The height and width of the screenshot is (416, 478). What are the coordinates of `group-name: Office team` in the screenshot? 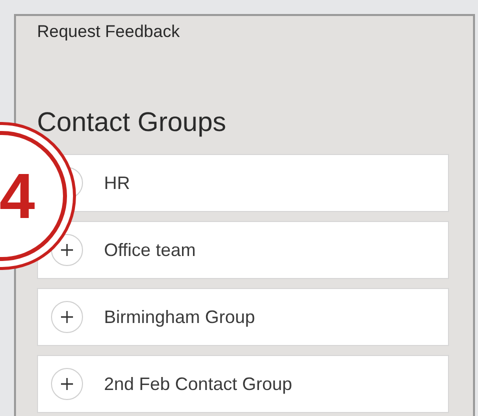 It's located at (150, 250).